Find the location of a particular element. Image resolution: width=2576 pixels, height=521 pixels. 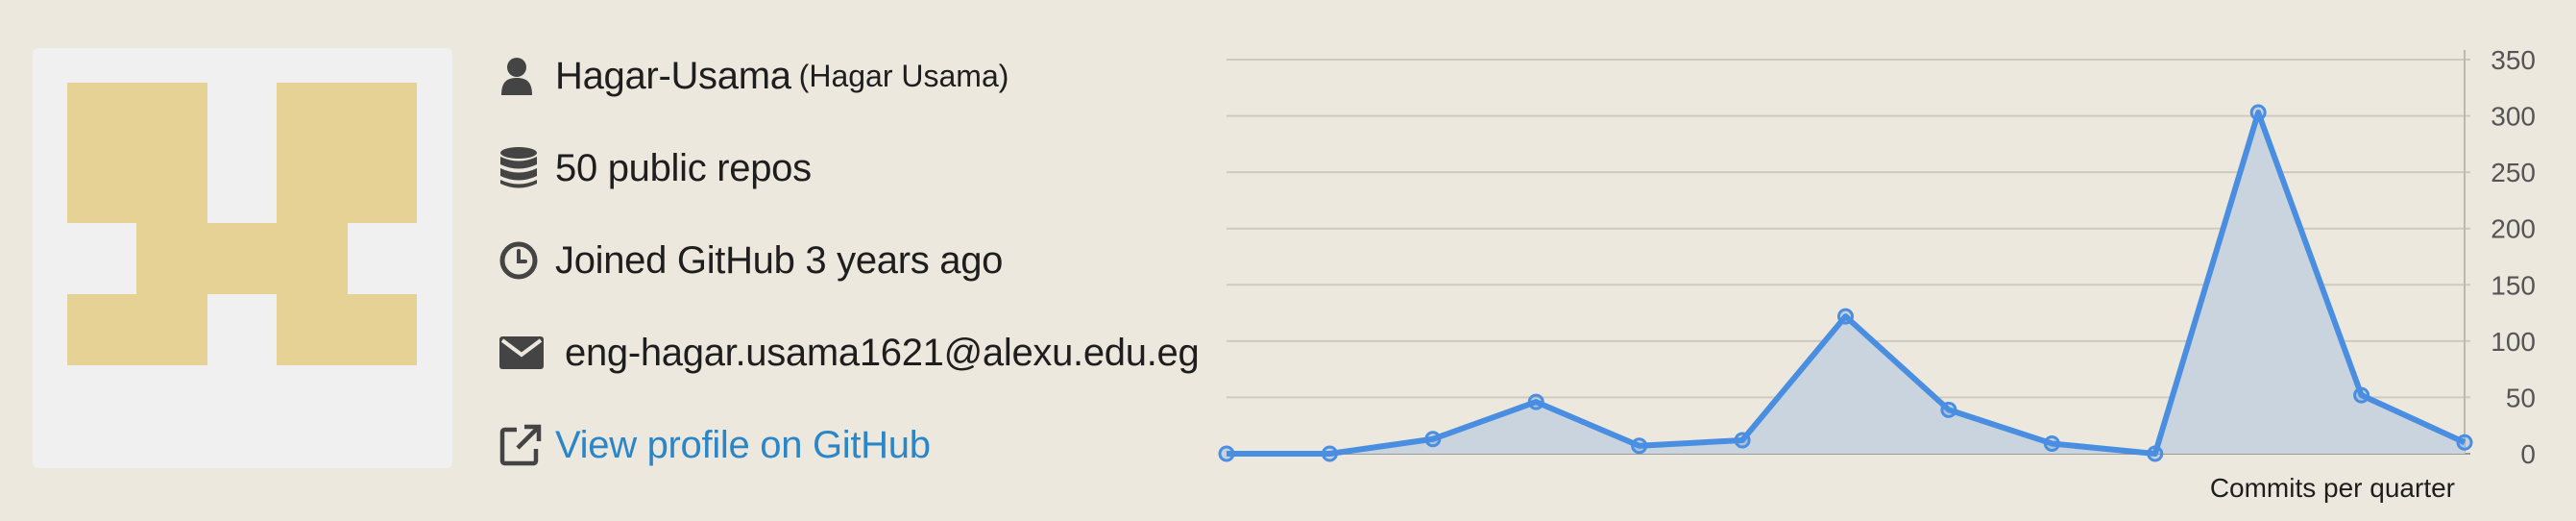

x-axis-caption: Commits per quarter is located at coordinates (2332, 488).